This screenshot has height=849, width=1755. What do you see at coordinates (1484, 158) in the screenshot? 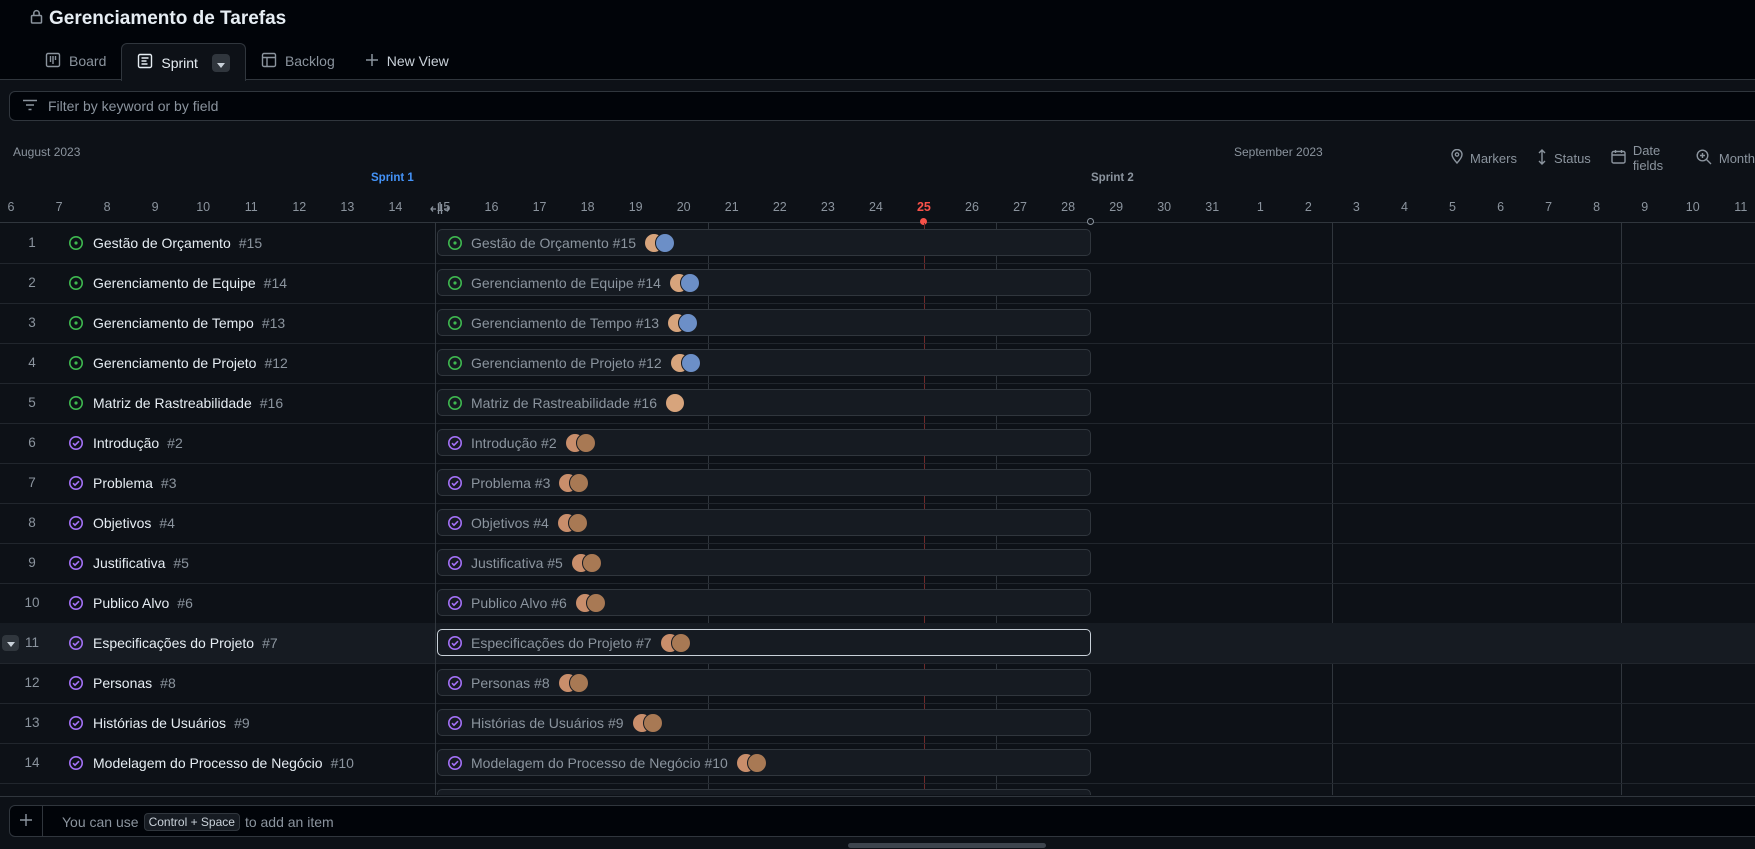
I see `markers-button: Markers` at bounding box center [1484, 158].